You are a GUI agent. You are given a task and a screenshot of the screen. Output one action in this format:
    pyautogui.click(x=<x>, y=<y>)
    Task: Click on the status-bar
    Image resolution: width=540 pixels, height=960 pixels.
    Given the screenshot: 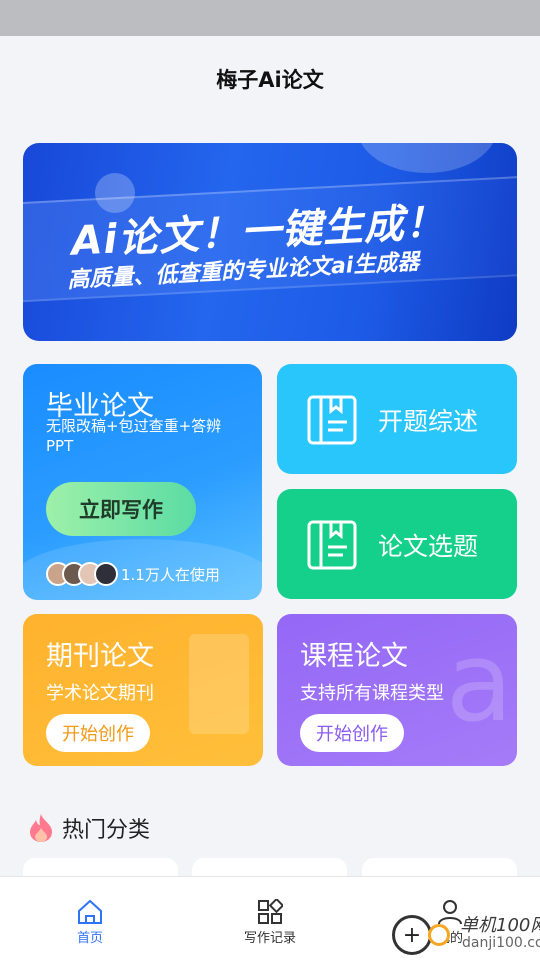 What is the action you would take?
    pyautogui.click(x=270, y=18)
    